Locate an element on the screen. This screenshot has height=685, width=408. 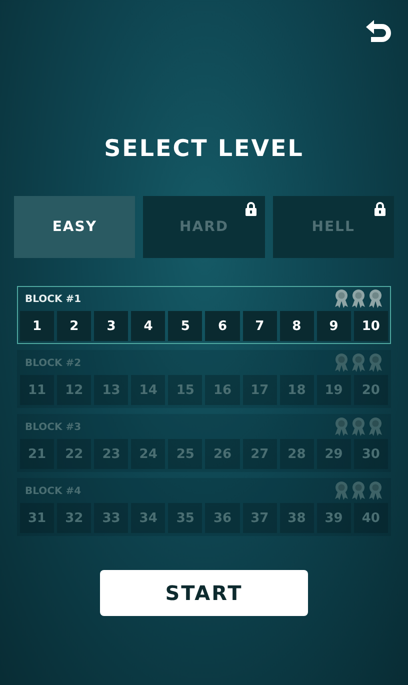
level-button: 35 is located at coordinates (185, 518).